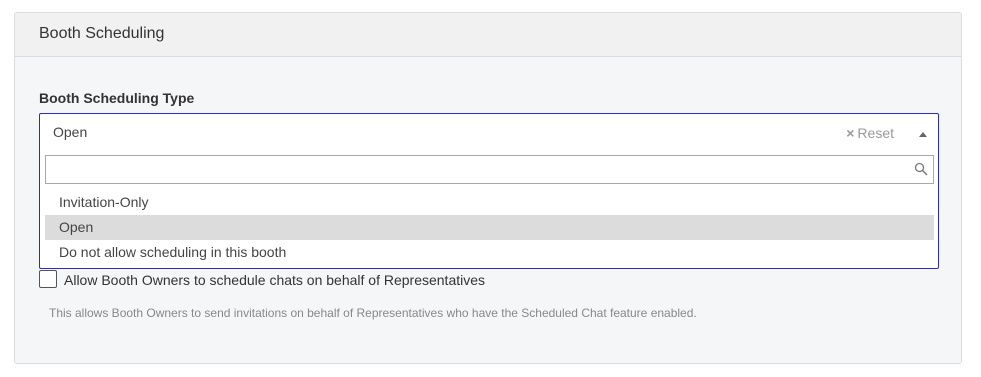 The width and height of the screenshot is (981, 377). Describe the element at coordinates (875, 133) in the screenshot. I see `reset-label: Reset` at that location.